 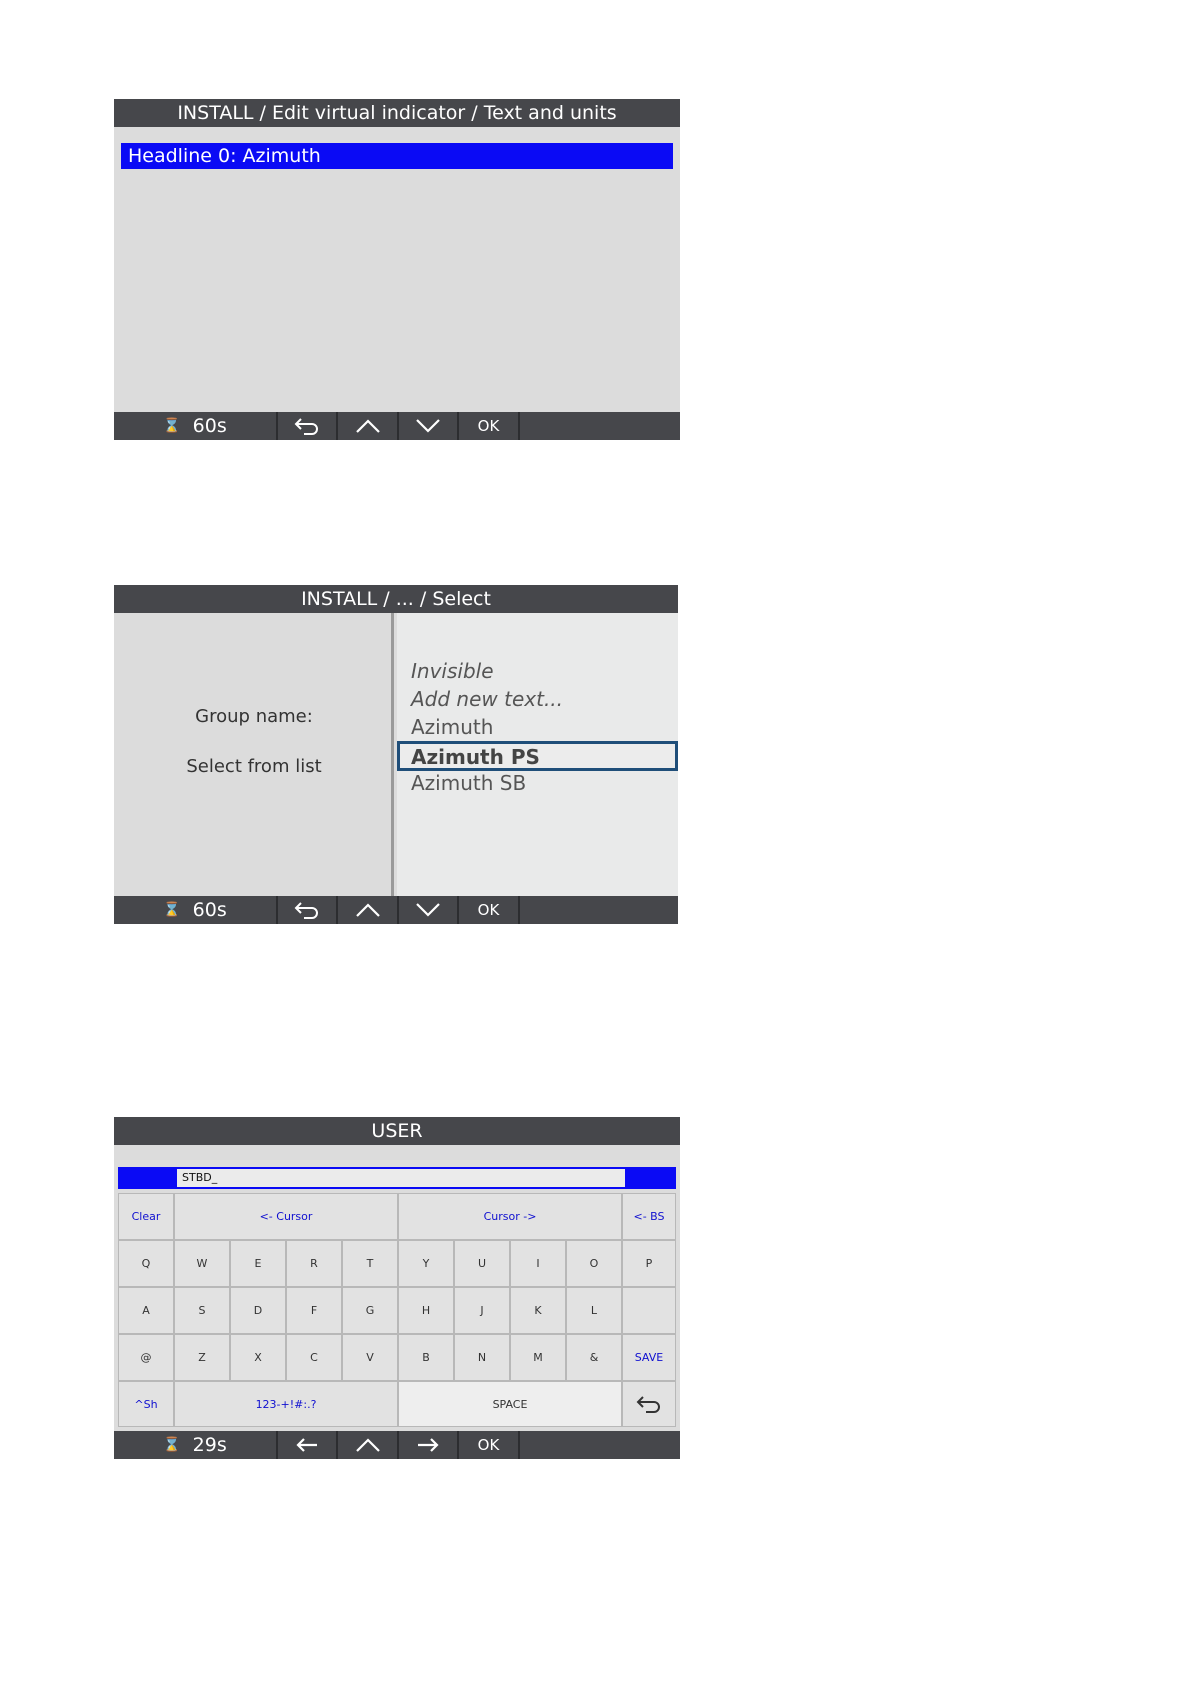 What do you see at coordinates (649, 1310) in the screenshot?
I see `blank-key` at bounding box center [649, 1310].